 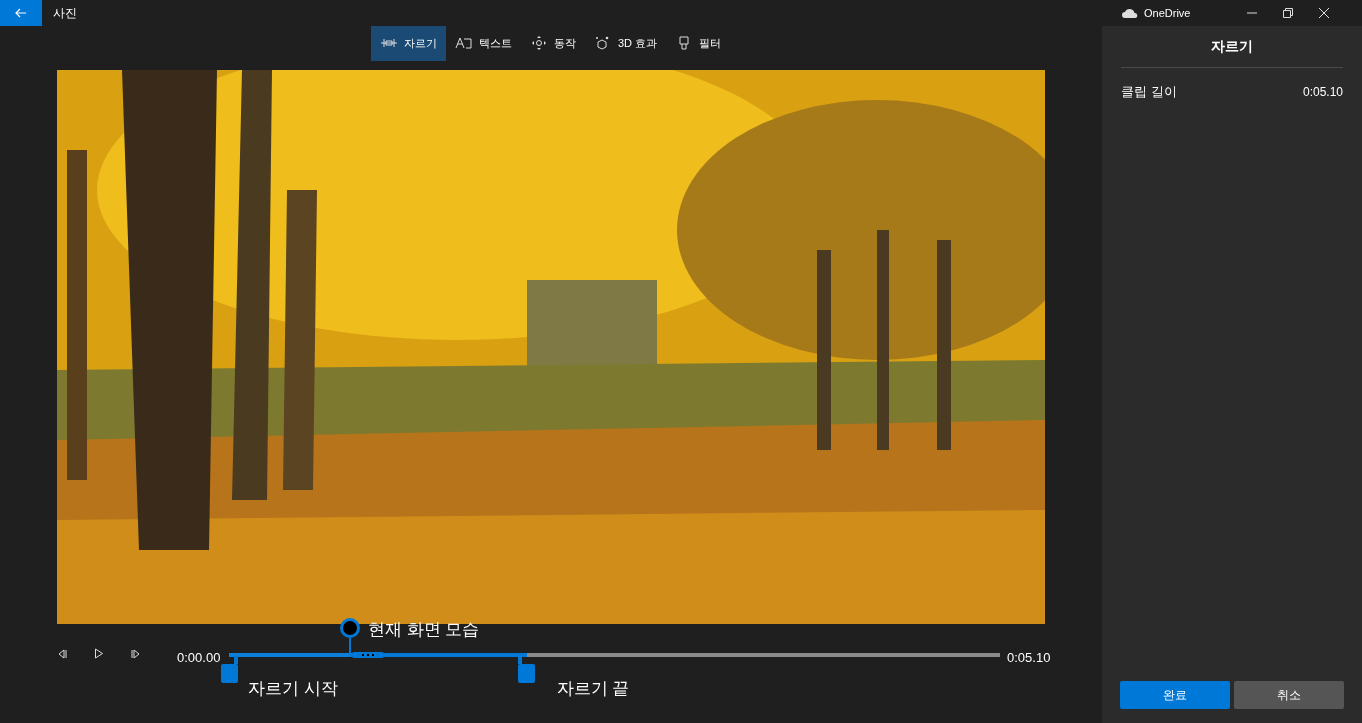 I want to click on toolbar-tab: 자르기, so click(x=408, y=43).